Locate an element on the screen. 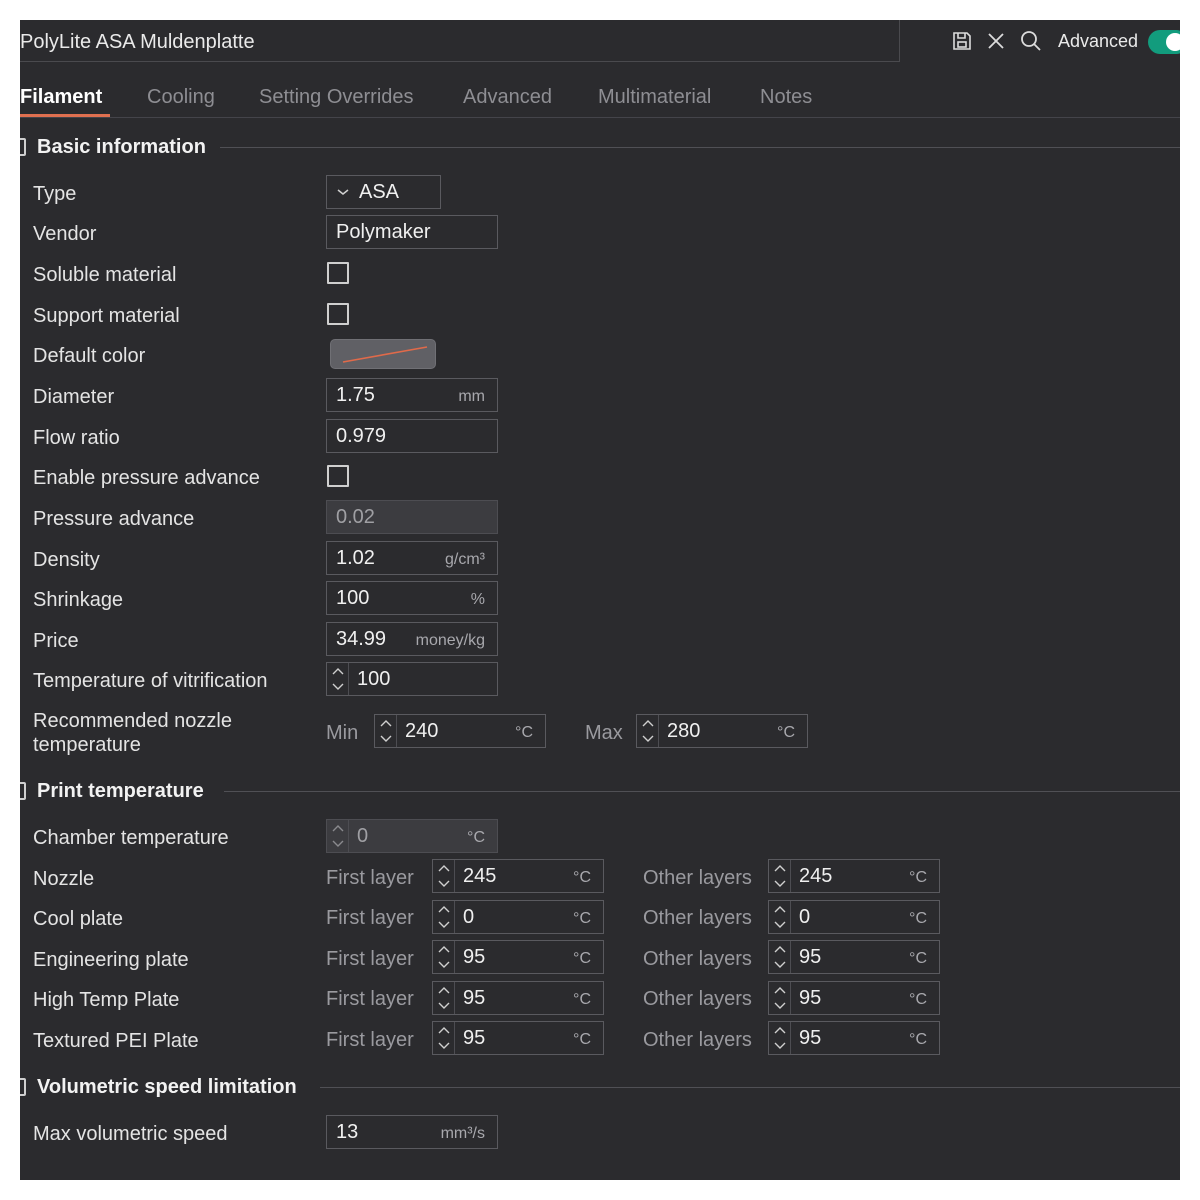 This screenshot has height=1200, width=1200. type-dropdown: ASA is located at coordinates (383, 192).